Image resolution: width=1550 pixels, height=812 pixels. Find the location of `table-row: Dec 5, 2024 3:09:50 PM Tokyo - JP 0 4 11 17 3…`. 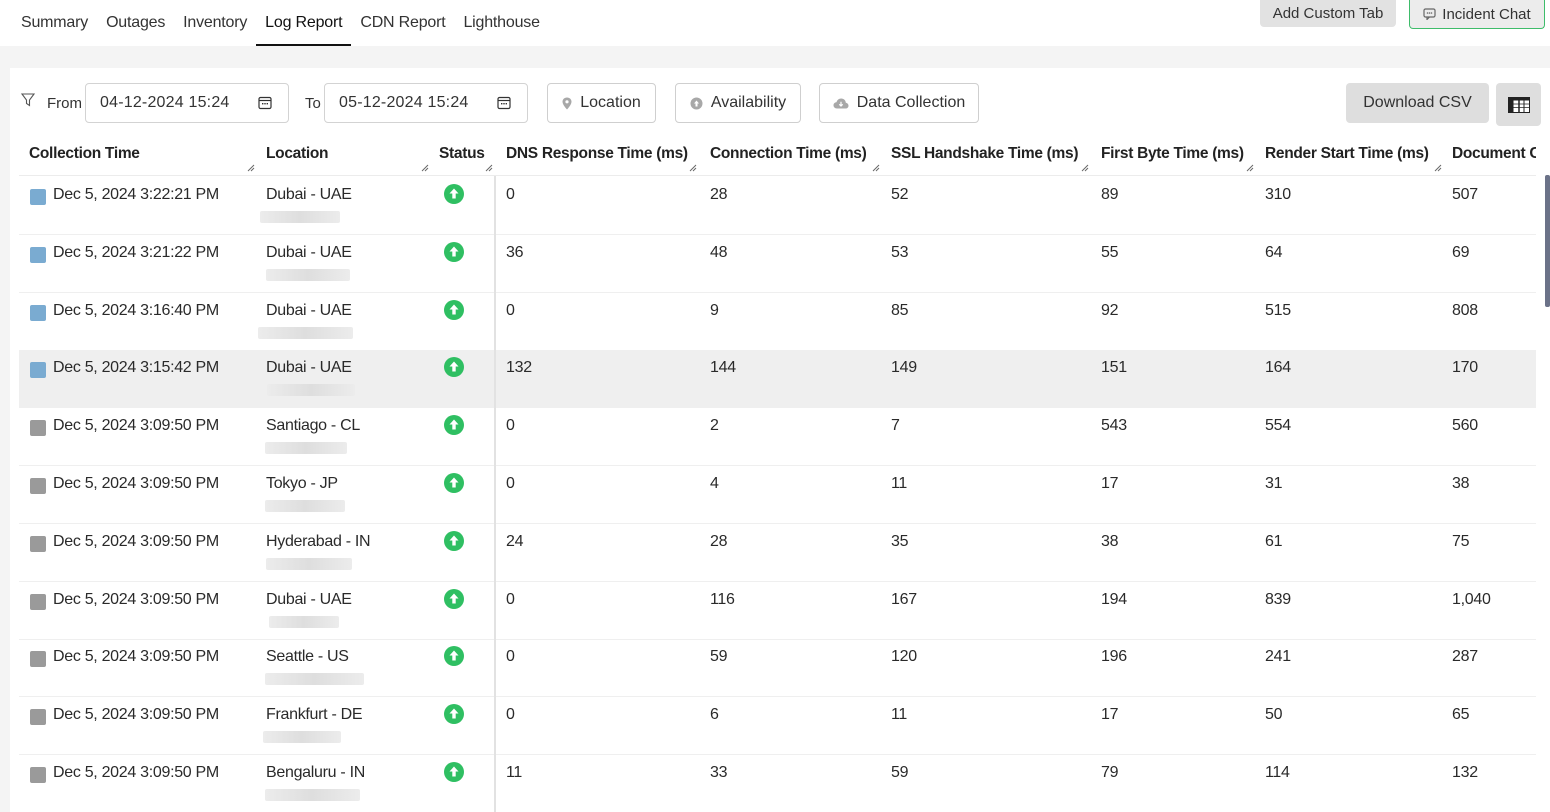

table-row: Dec 5, 2024 3:09:50 PM Tokyo - JP 0 4 11 17 3… is located at coordinates (777, 495).